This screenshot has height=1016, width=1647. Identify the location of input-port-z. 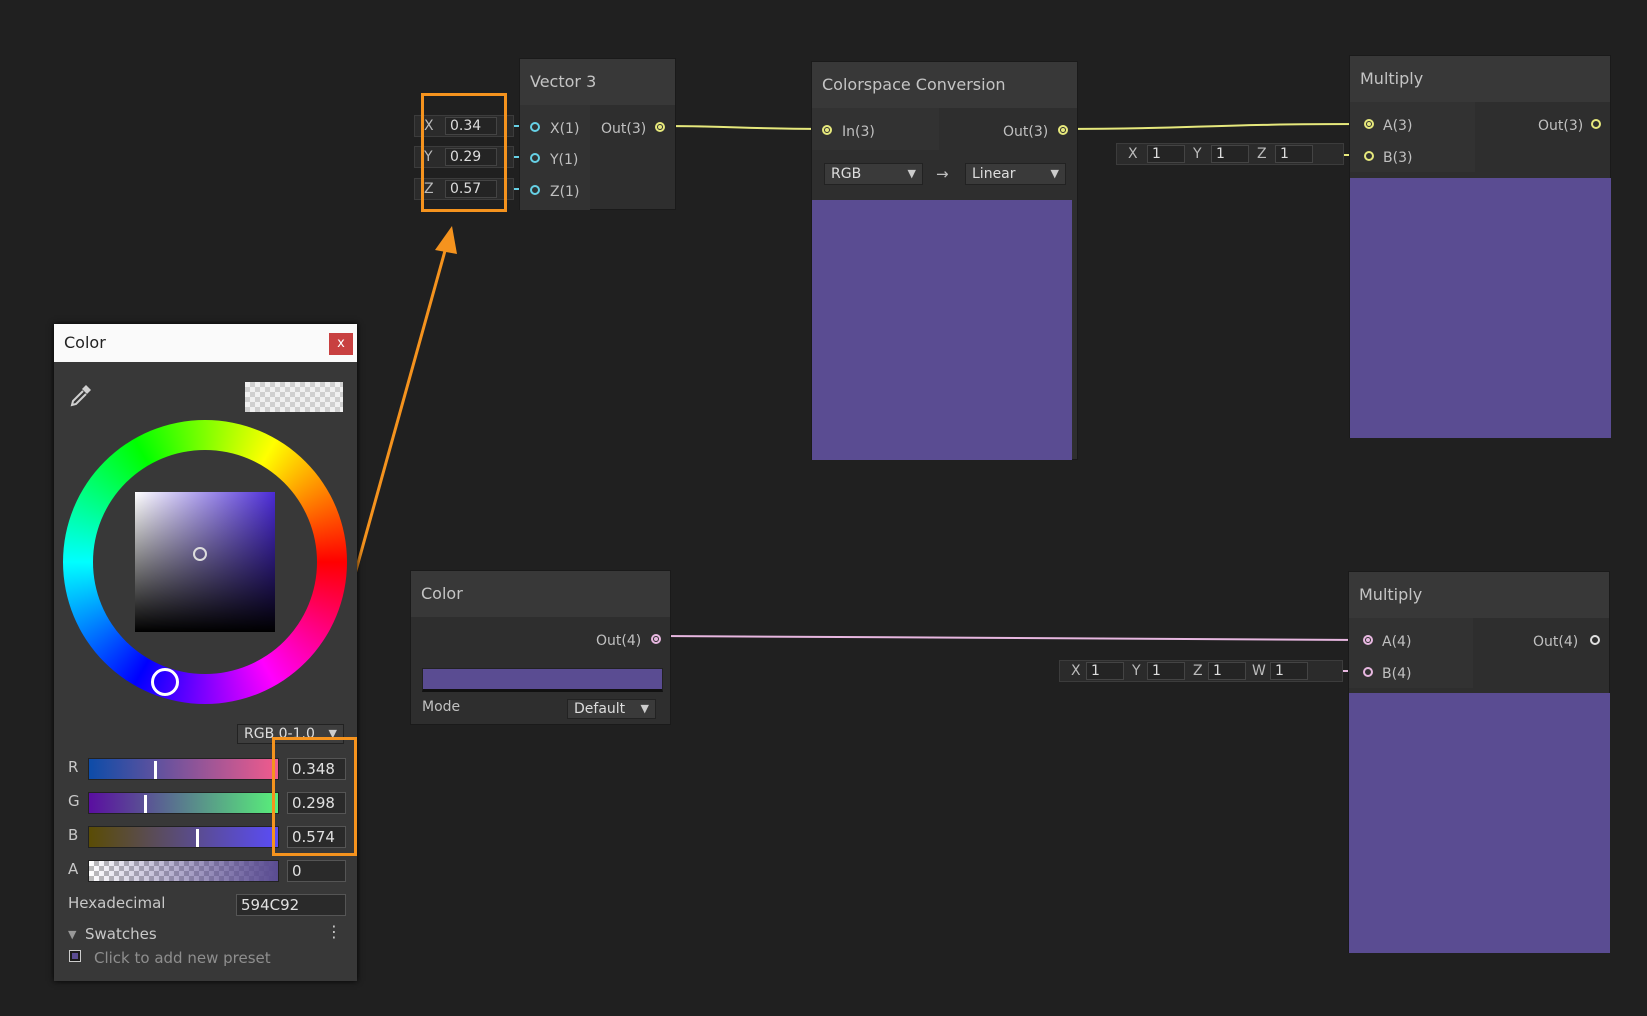
(535, 190).